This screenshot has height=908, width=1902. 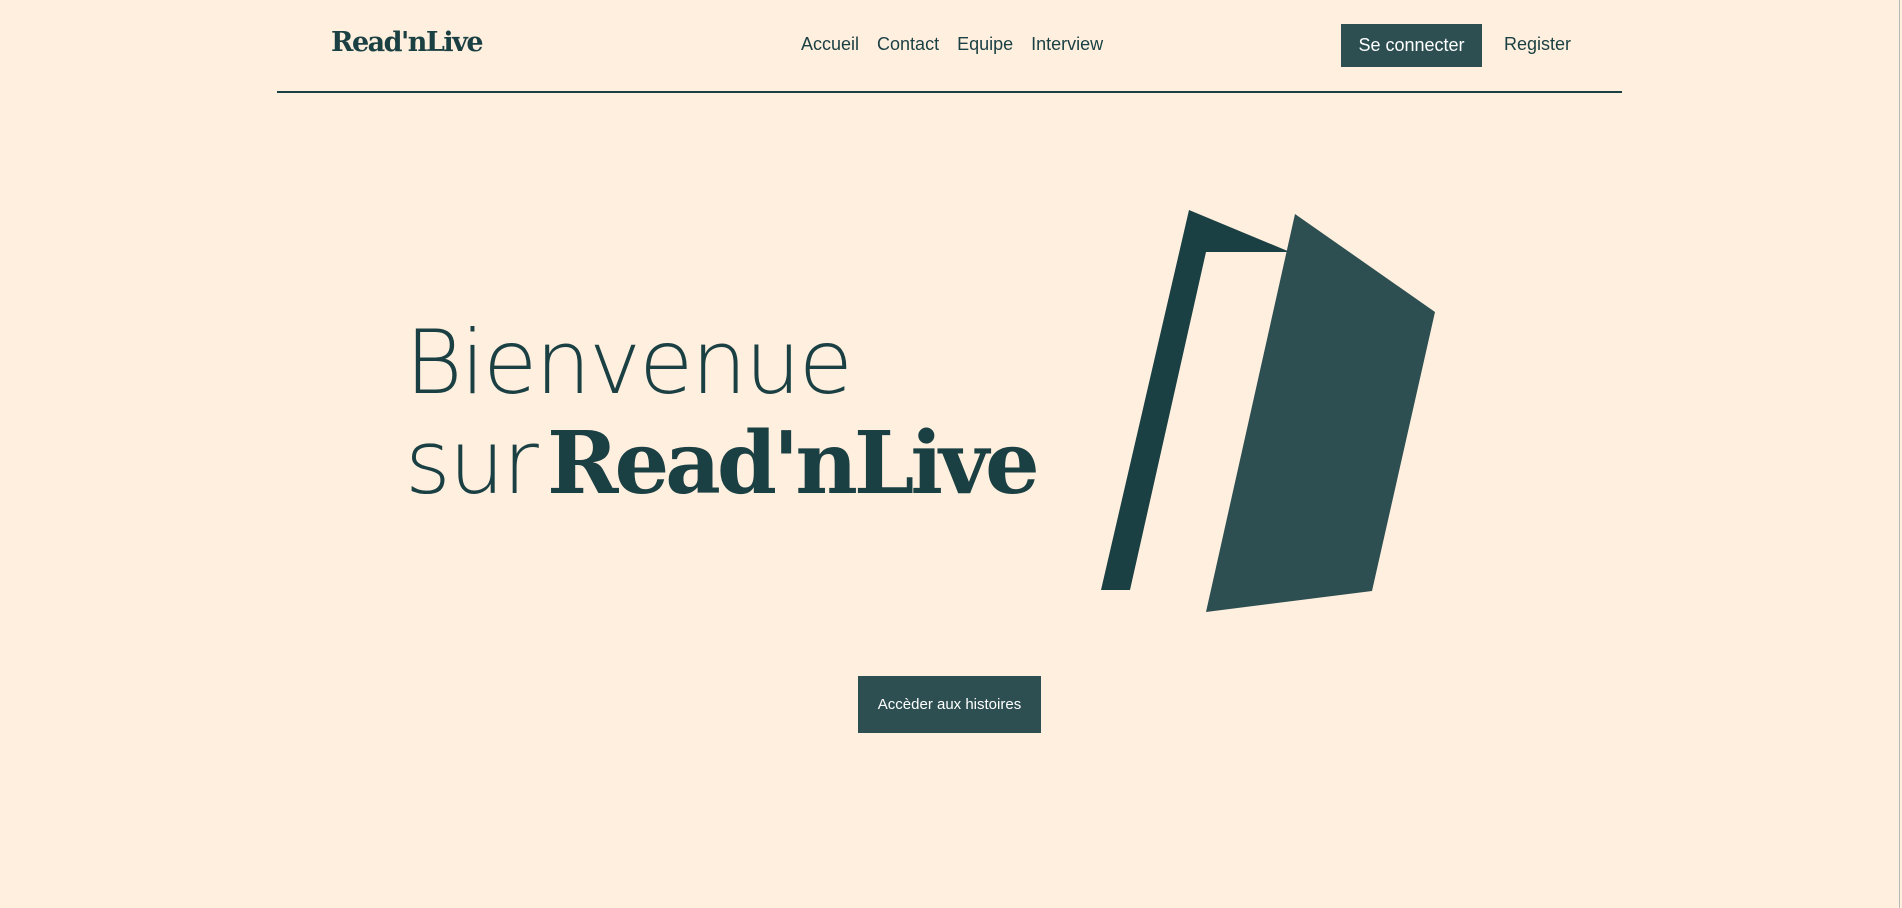 I want to click on open-door-icon, so click(x=1268, y=411).